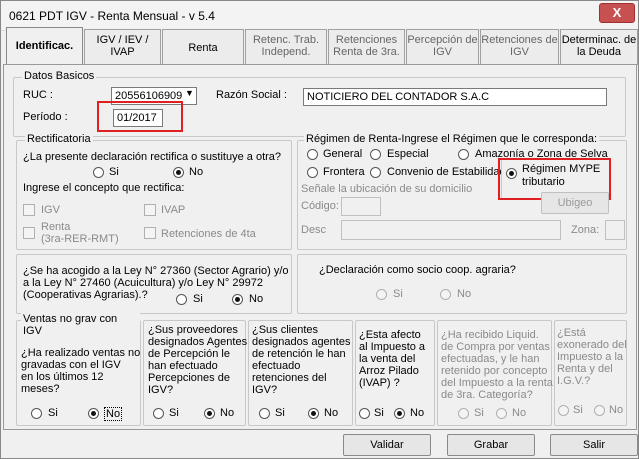 Image resolution: width=639 pixels, height=459 pixels. I want to click on tab-label: Retenciones Renta de 3ra., so click(366, 46).